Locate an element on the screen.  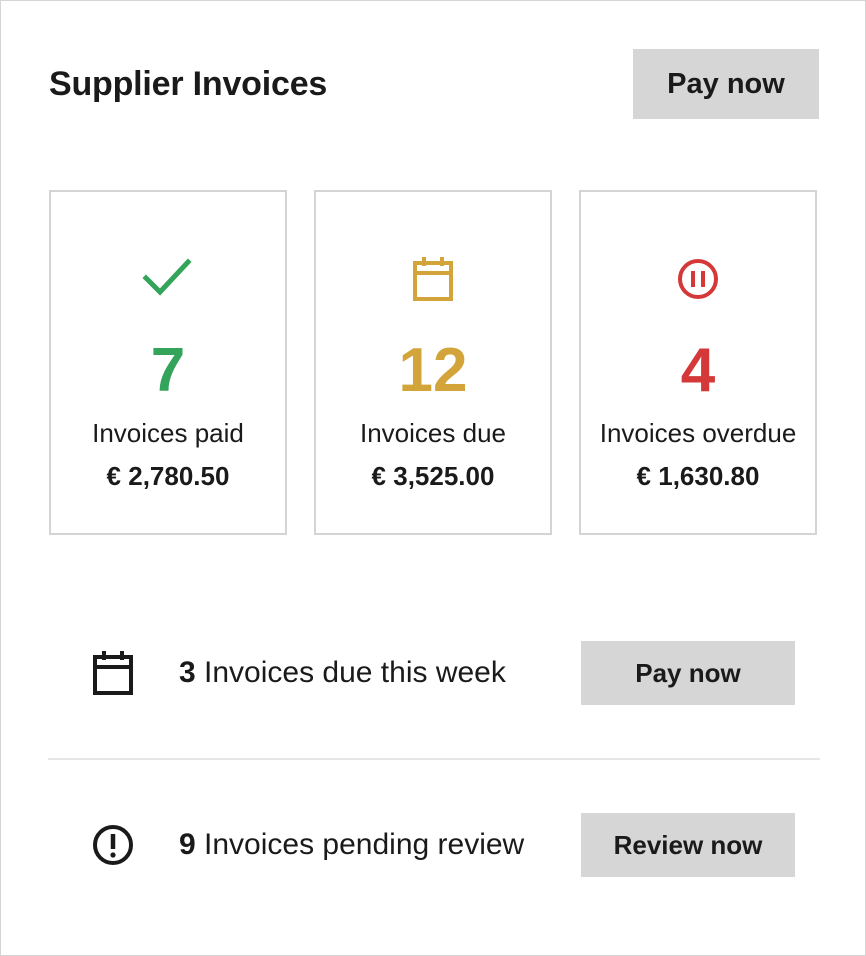
due-this-week-count: 3 is located at coordinates (187, 672).